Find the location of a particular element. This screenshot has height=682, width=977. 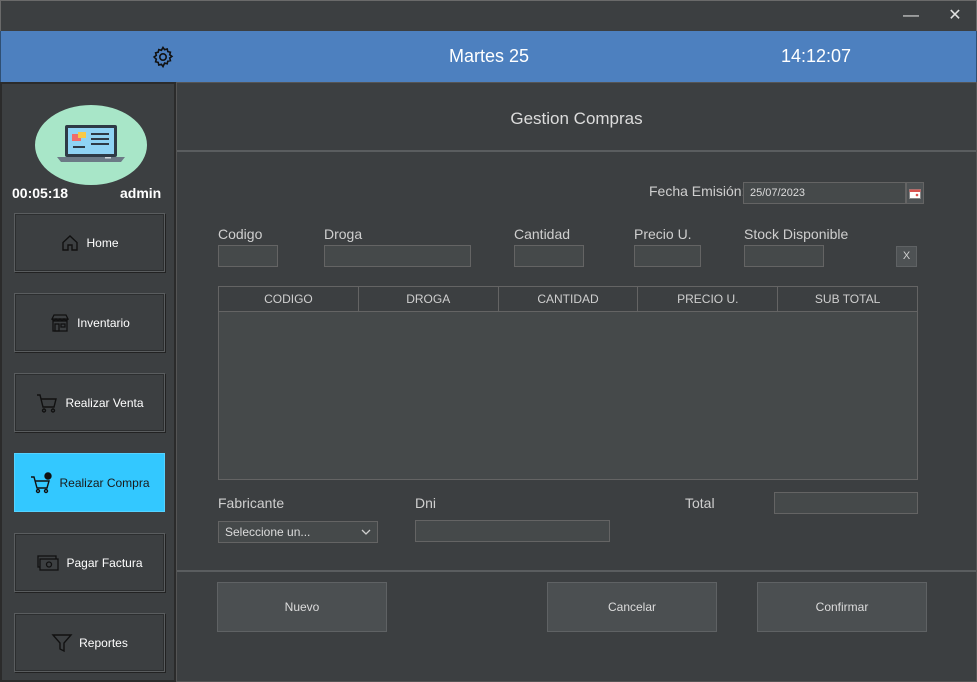

nav-compra-label: Realizar Compra is located at coordinates (104, 482).